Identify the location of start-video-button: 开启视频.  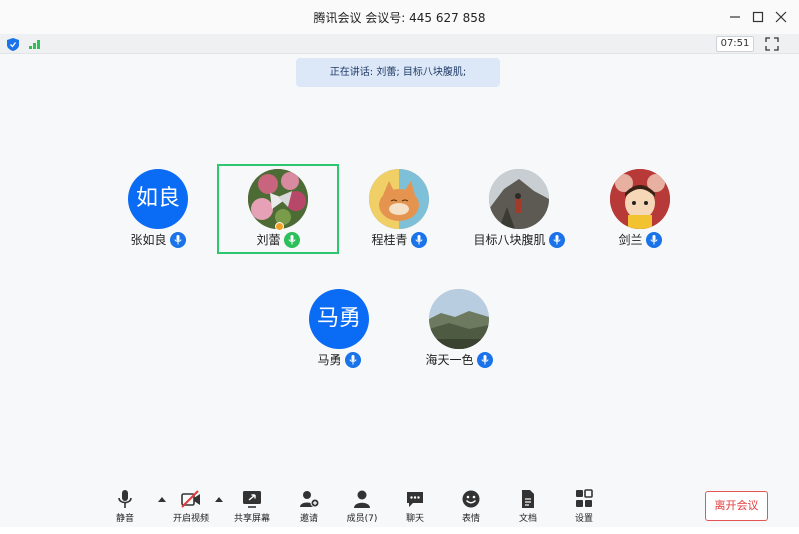
(191, 508).